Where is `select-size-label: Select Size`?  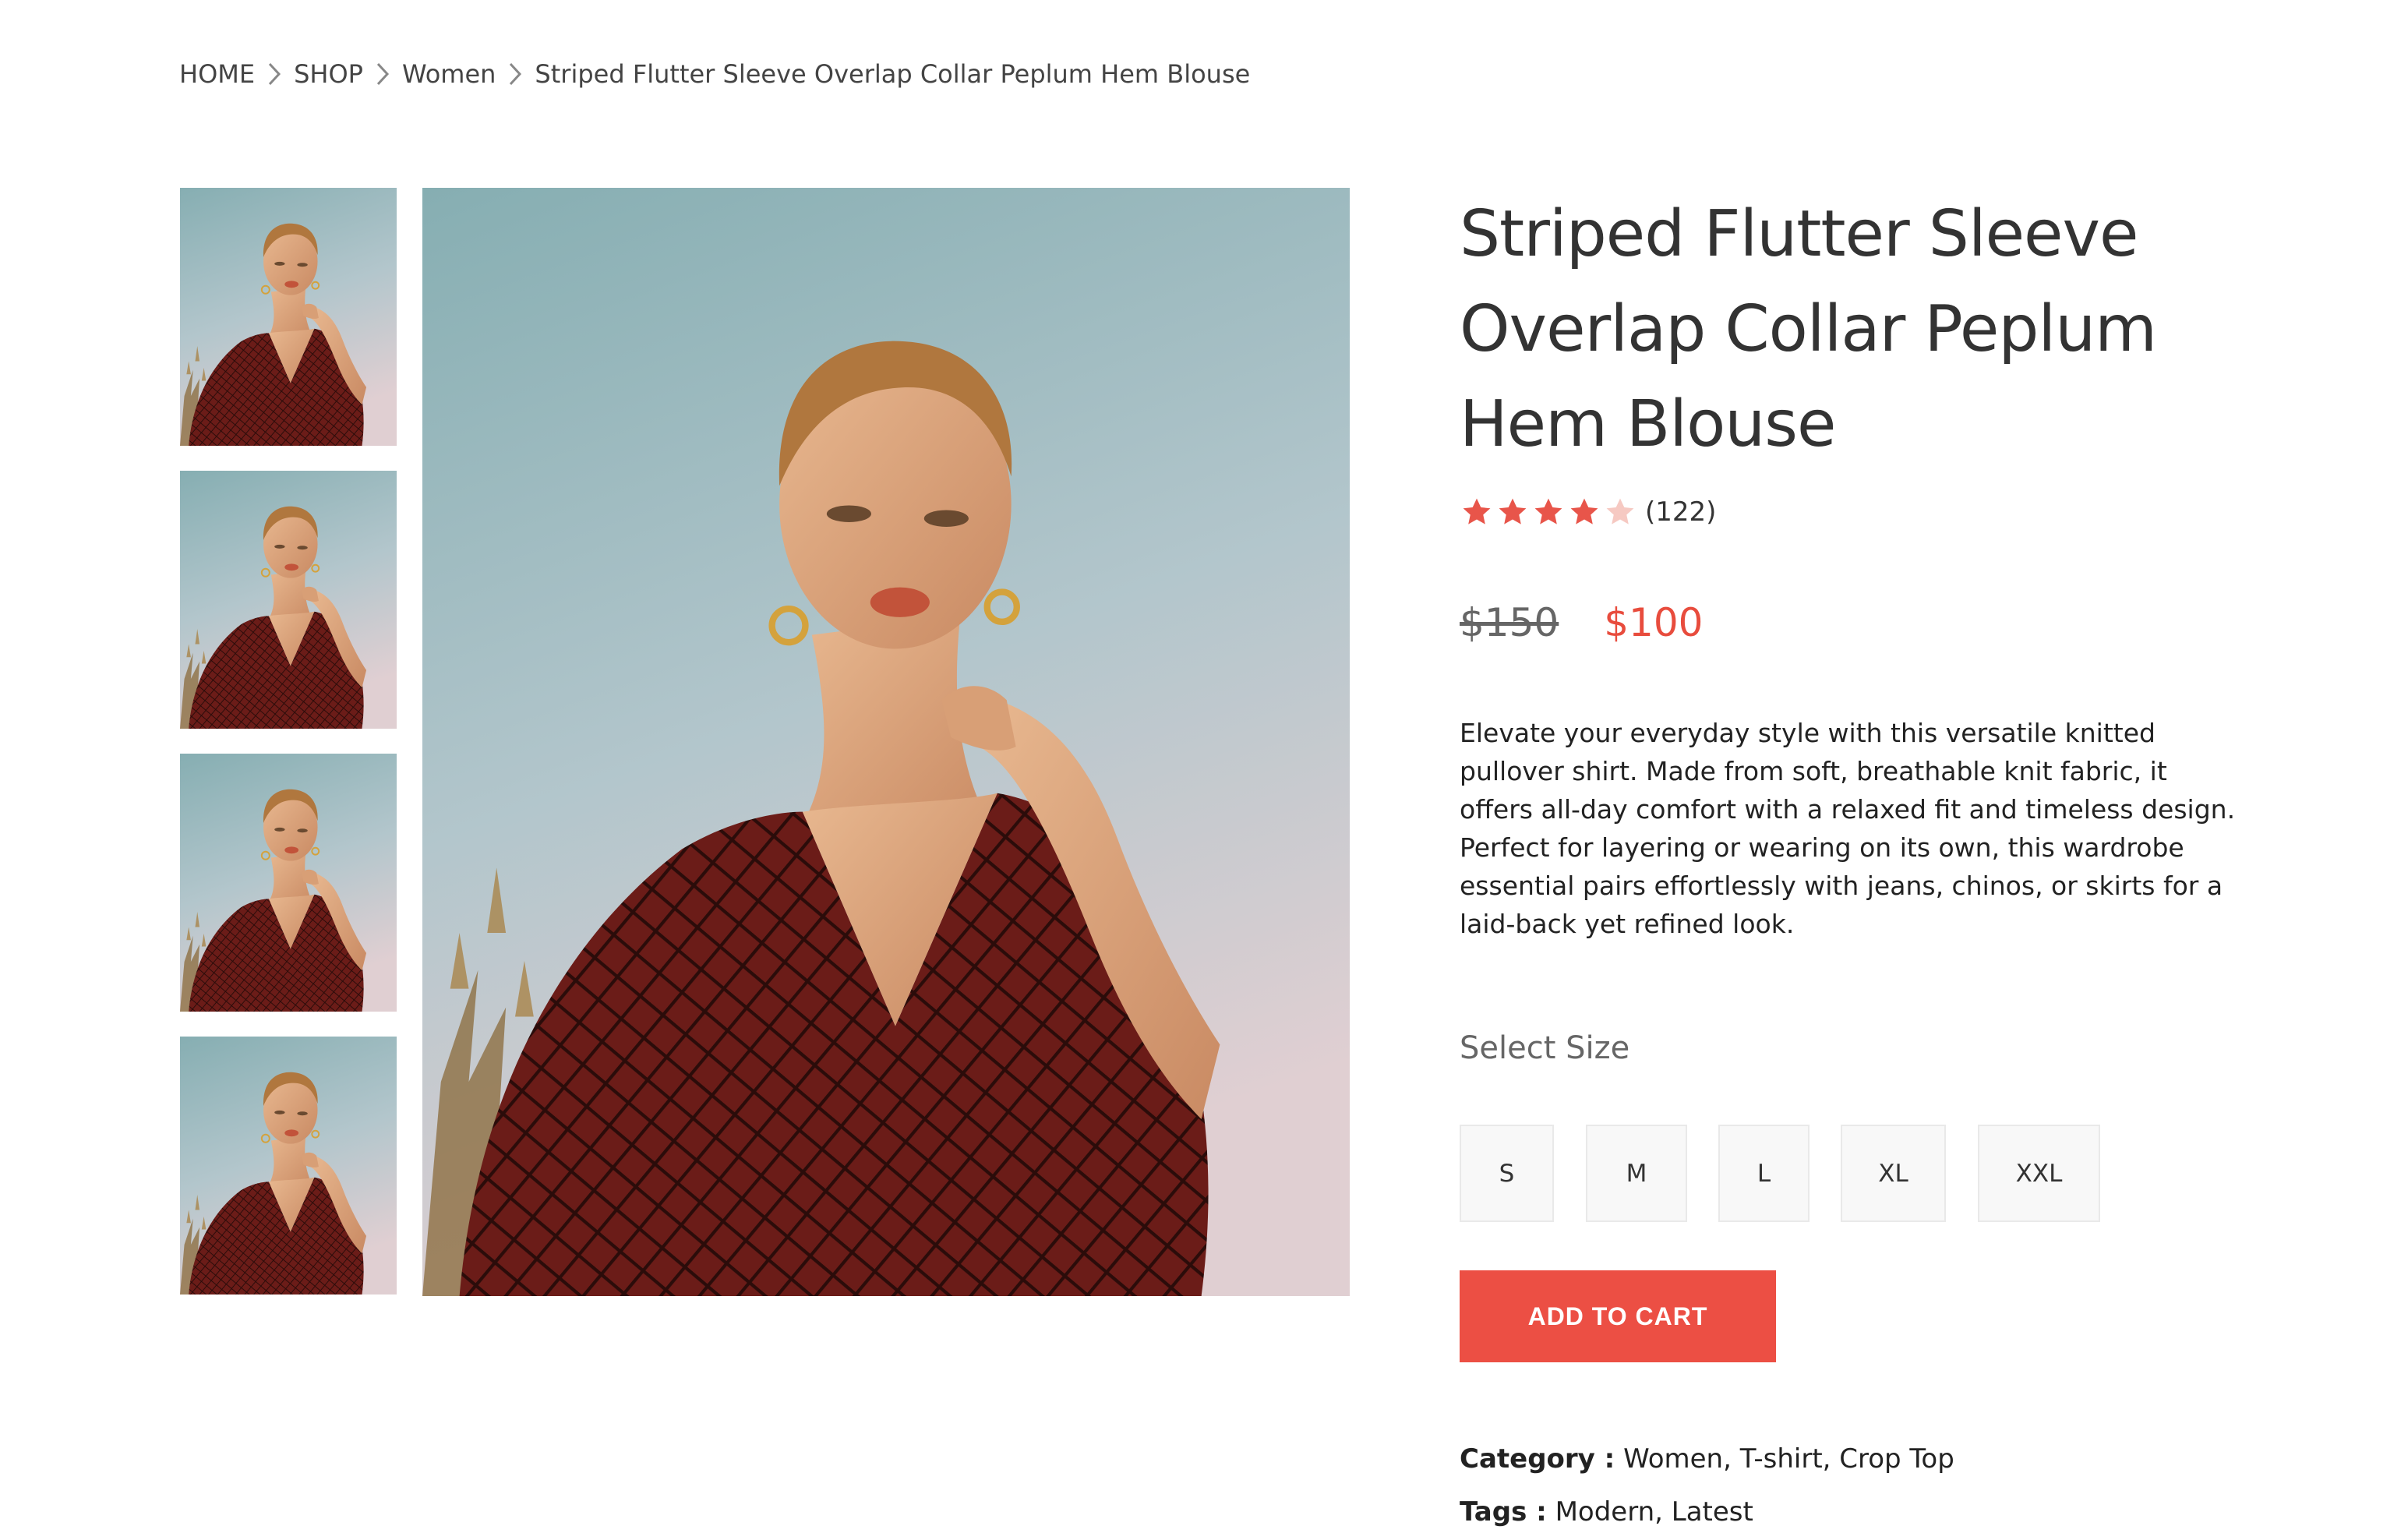 select-size-label: Select Size is located at coordinates (1545, 1048).